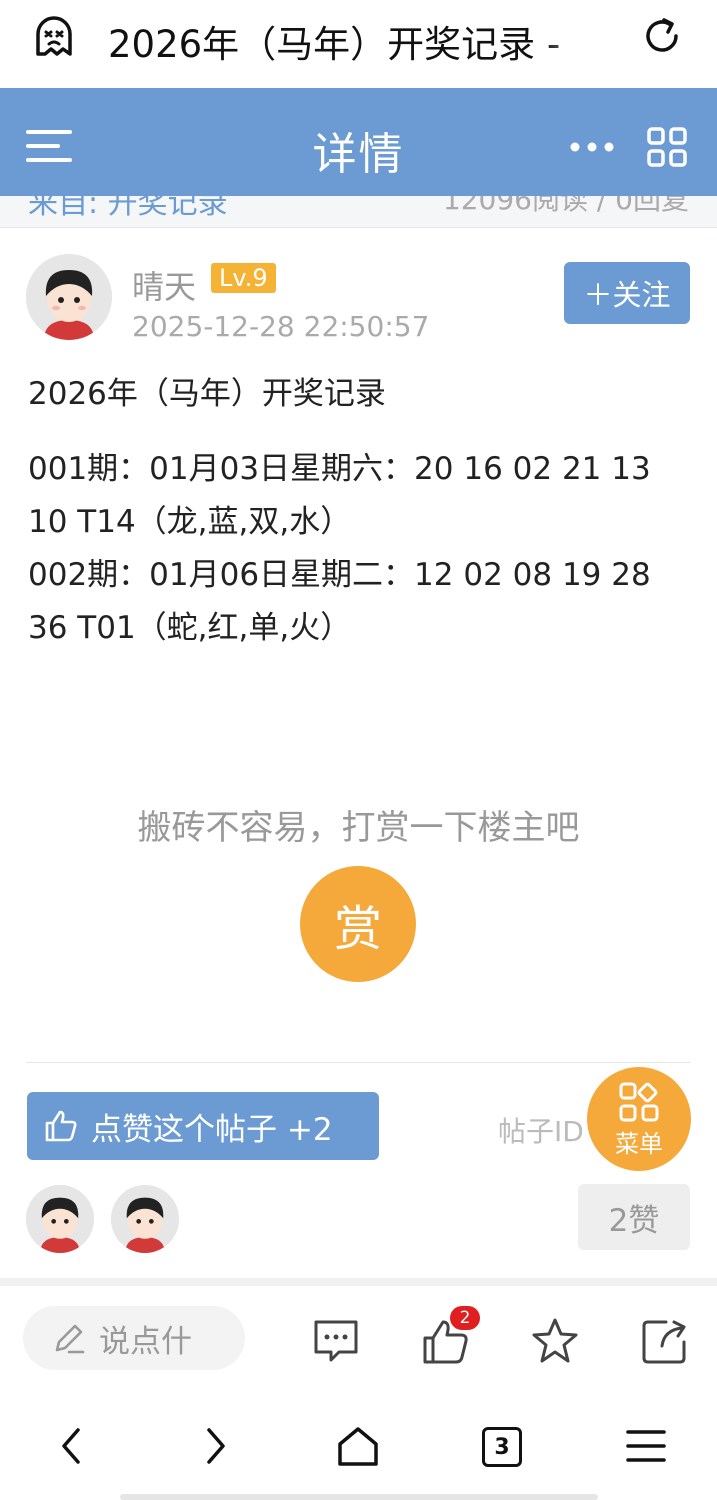 This screenshot has height=1500, width=717. I want to click on star-icon, so click(555, 1341).